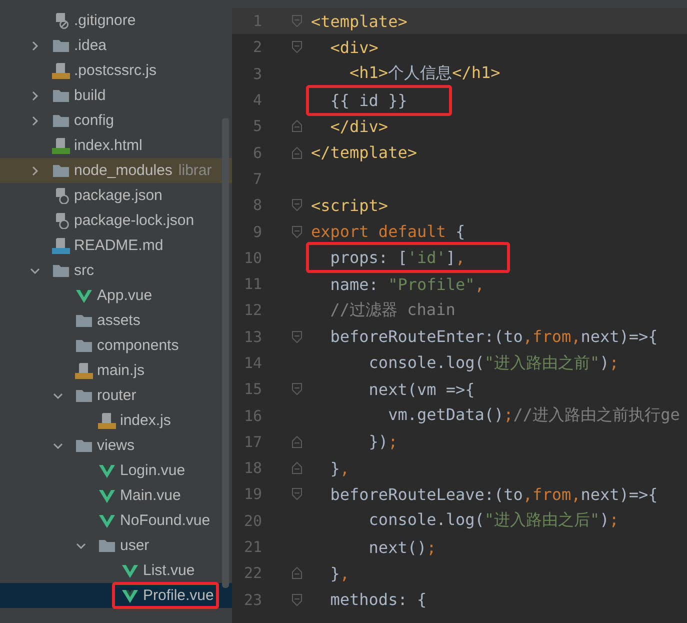 The image size is (687, 623). Describe the element at coordinates (121, 370) in the screenshot. I see `file-name: main.js` at that location.